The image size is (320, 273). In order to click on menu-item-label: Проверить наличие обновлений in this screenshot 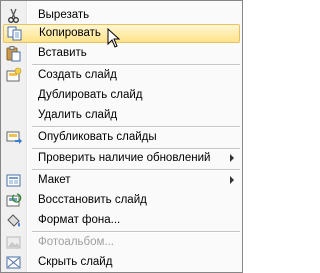, I will do `click(124, 158)`.